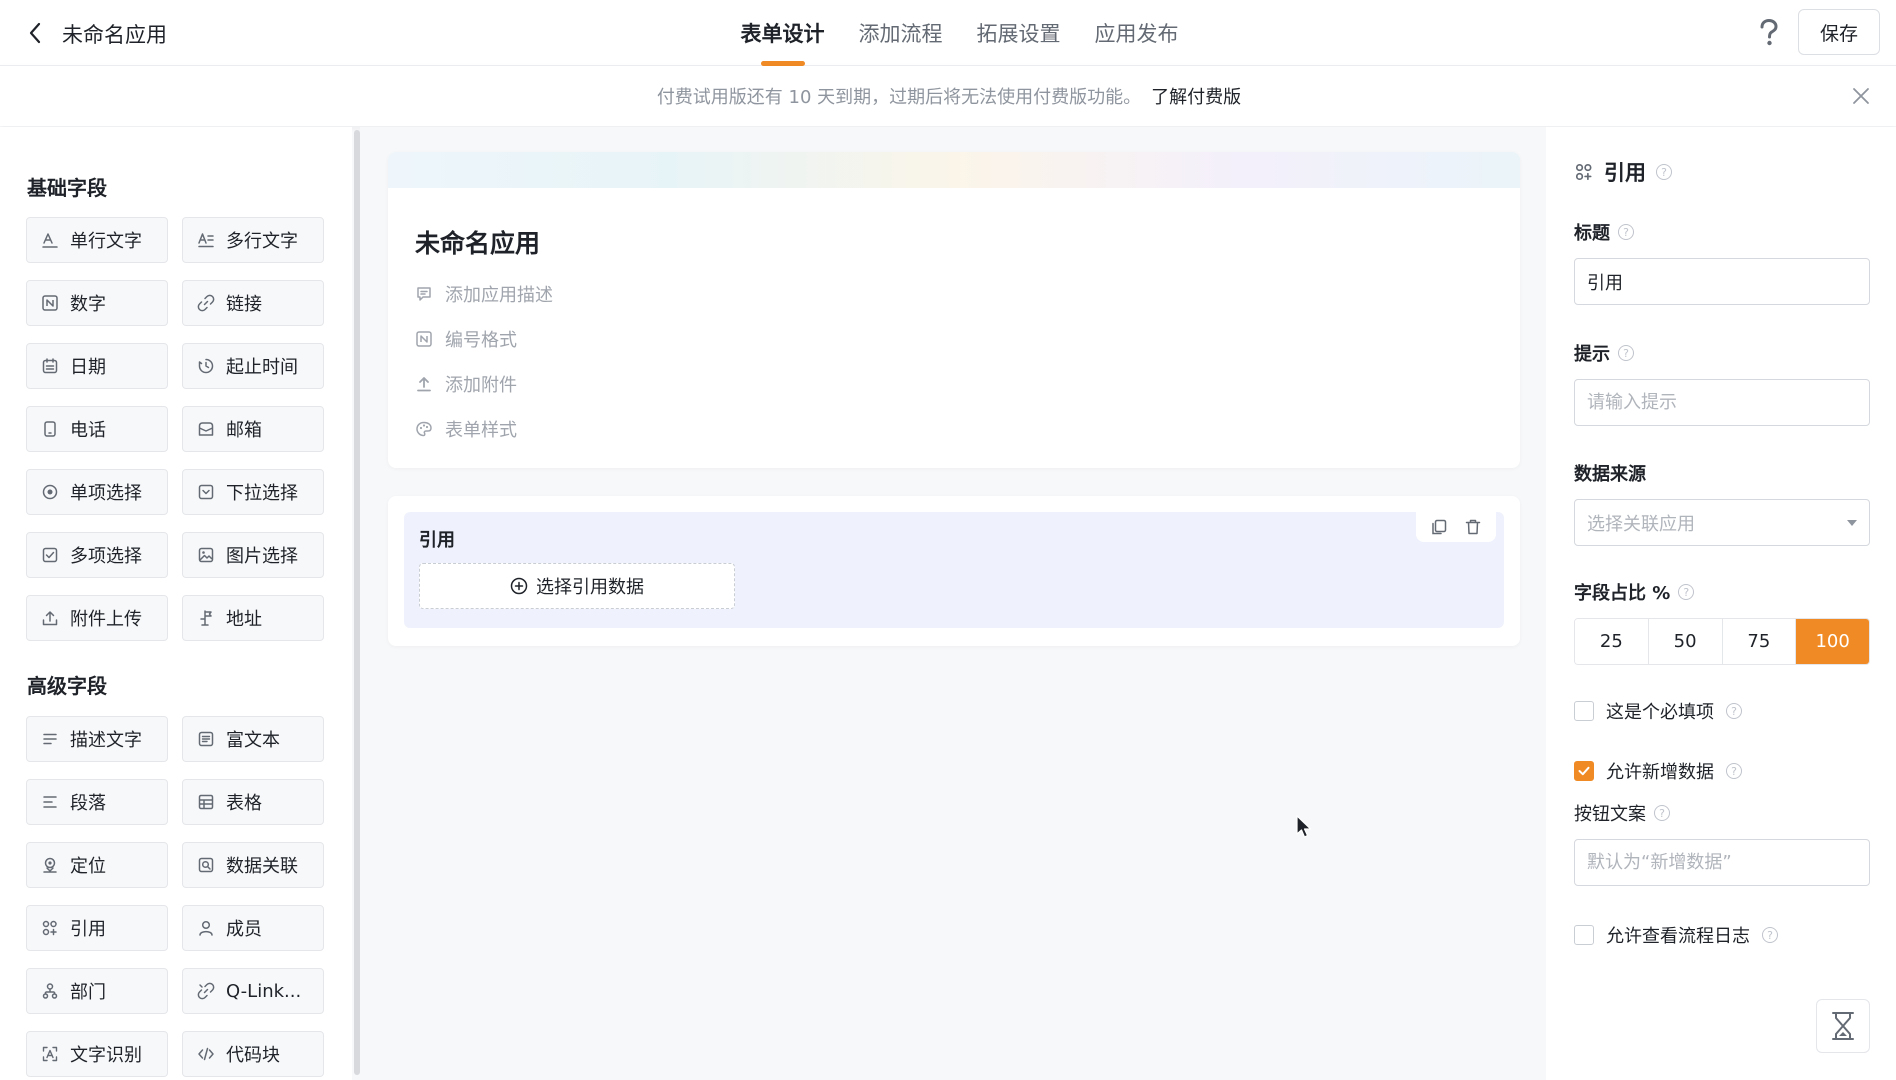 The width and height of the screenshot is (1896, 1080). Describe the element at coordinates (50, 865) in the screenshot. I see `location-icon` at that location.